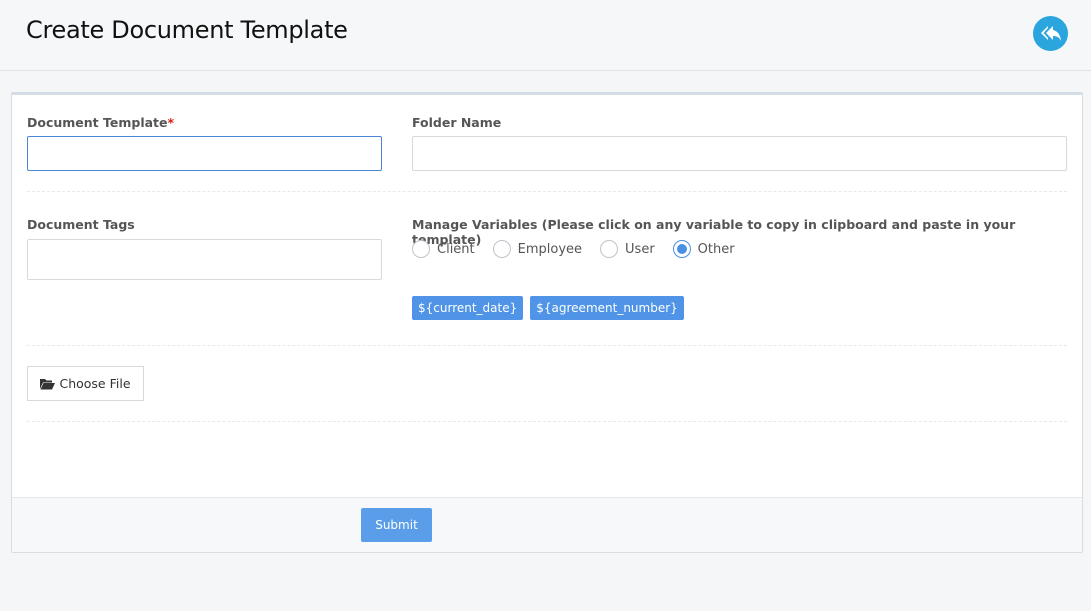  Describe the element at coordinates (607, 308) in the screenshot. I see `variable-tag-agreement-number: ${agreement_number}` at that location.